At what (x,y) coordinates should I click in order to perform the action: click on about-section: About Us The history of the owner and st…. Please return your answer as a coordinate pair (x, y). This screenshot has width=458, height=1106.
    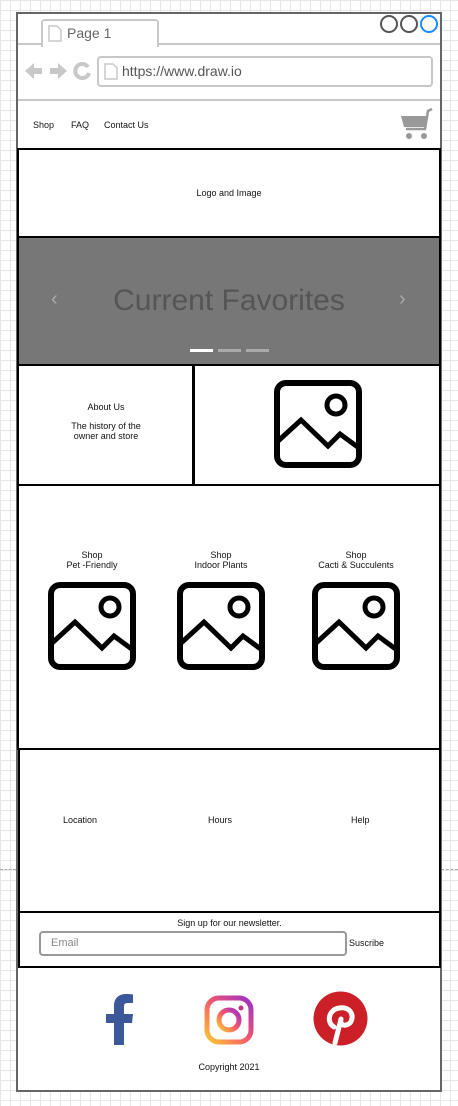
    Looking at the image, I should click on (106, 425).